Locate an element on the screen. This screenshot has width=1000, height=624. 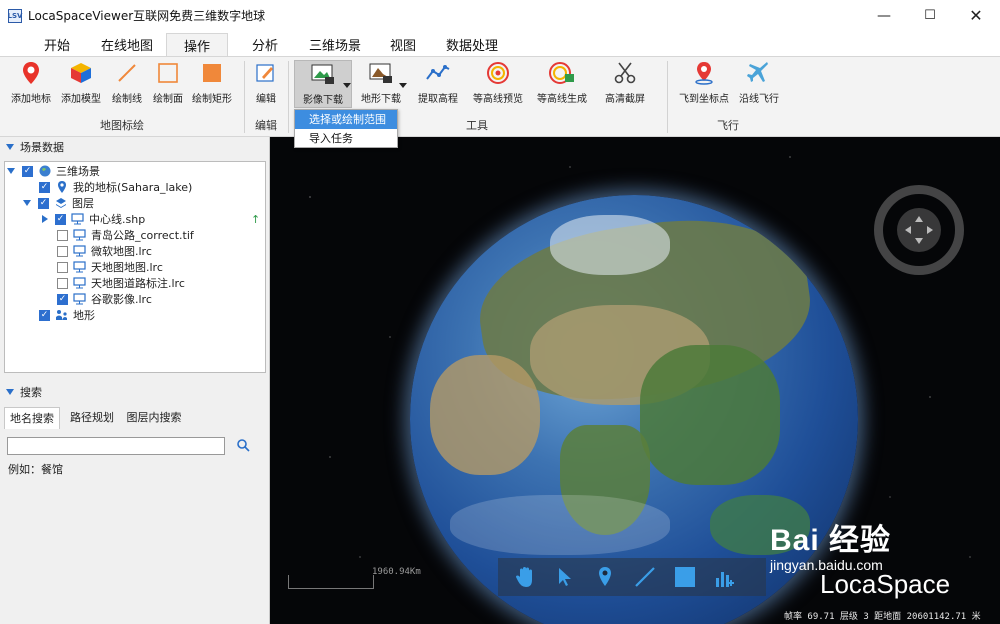
menu-item-select-or-draw-range: 选择或绘制范围 is located at coordinates (346, 119).